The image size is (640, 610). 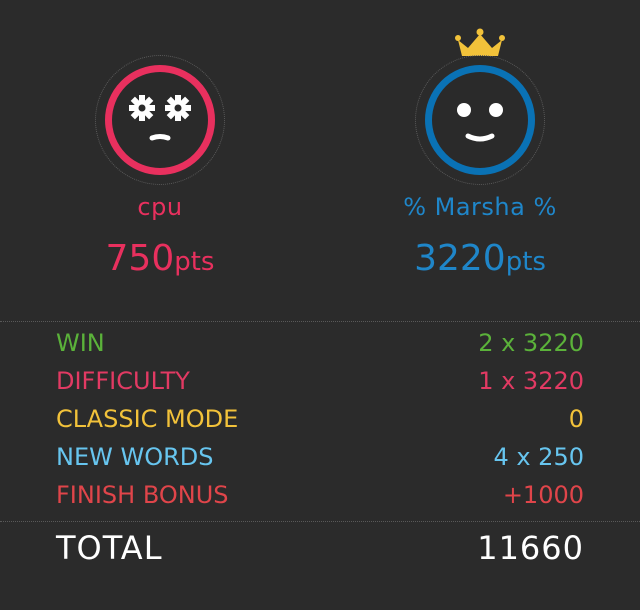 What do you see at coordinates (123, 381) in the screenshot?
I see `row-label: DIFFICULTY` at bounding box center [123, 381].